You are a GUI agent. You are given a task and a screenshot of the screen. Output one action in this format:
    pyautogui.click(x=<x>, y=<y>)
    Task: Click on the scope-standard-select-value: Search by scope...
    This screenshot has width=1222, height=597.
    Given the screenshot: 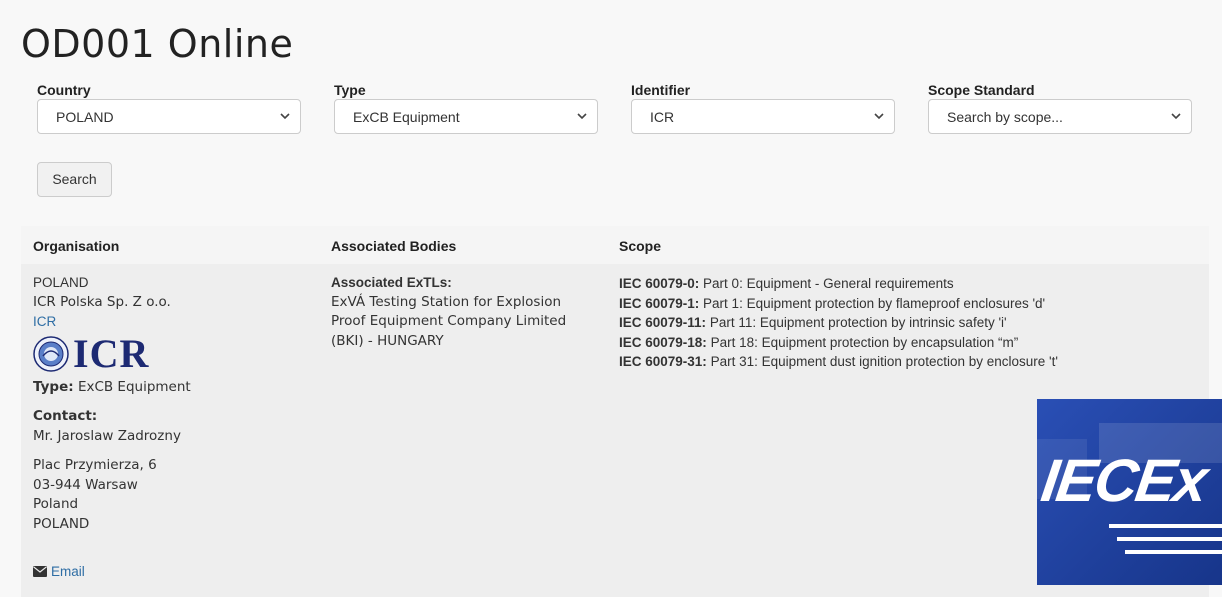 What is the action you would take?
    pyautogui.click(x=1005, y=117)
    